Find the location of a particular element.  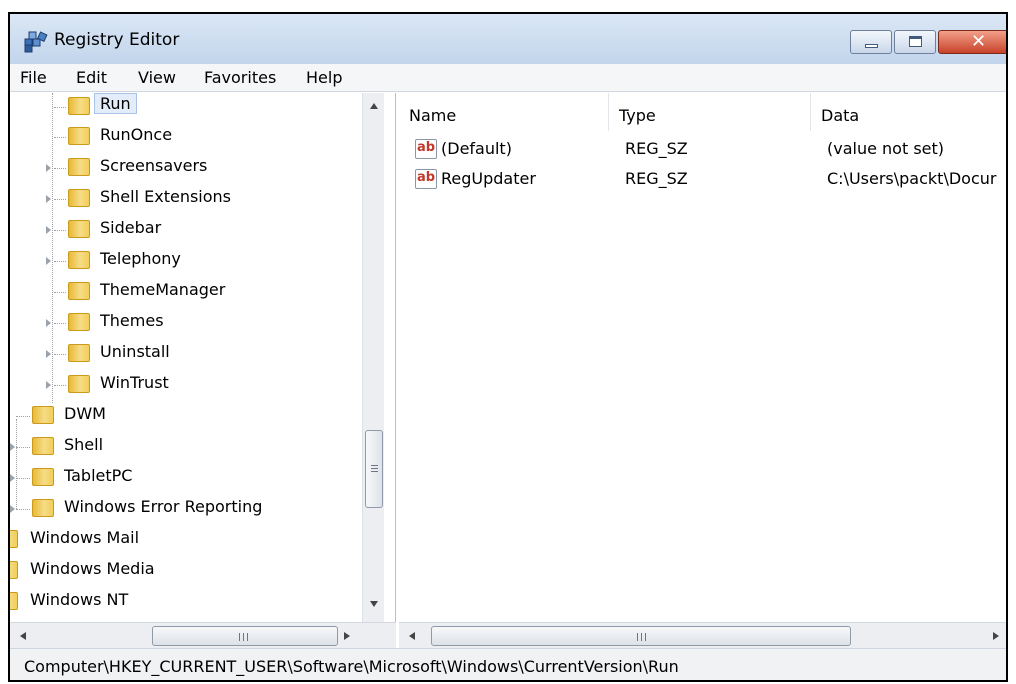

close-button: ✕ is located at coordinates (972, 42).